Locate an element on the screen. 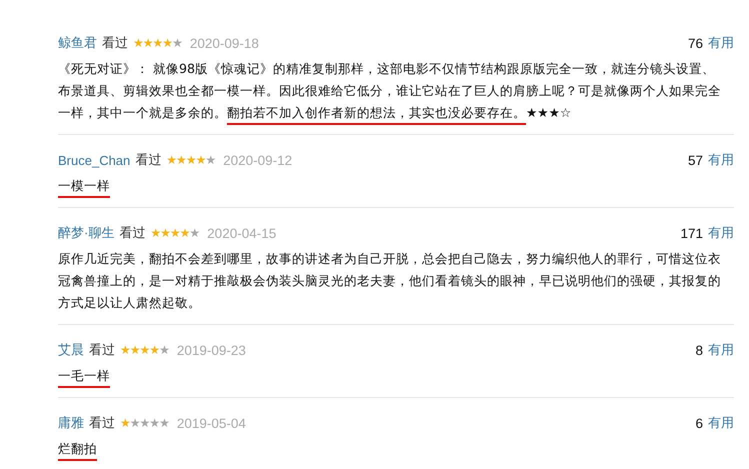 The image size is (749, 469). review-text: 一模一样 is located at coordinates (396, 186).